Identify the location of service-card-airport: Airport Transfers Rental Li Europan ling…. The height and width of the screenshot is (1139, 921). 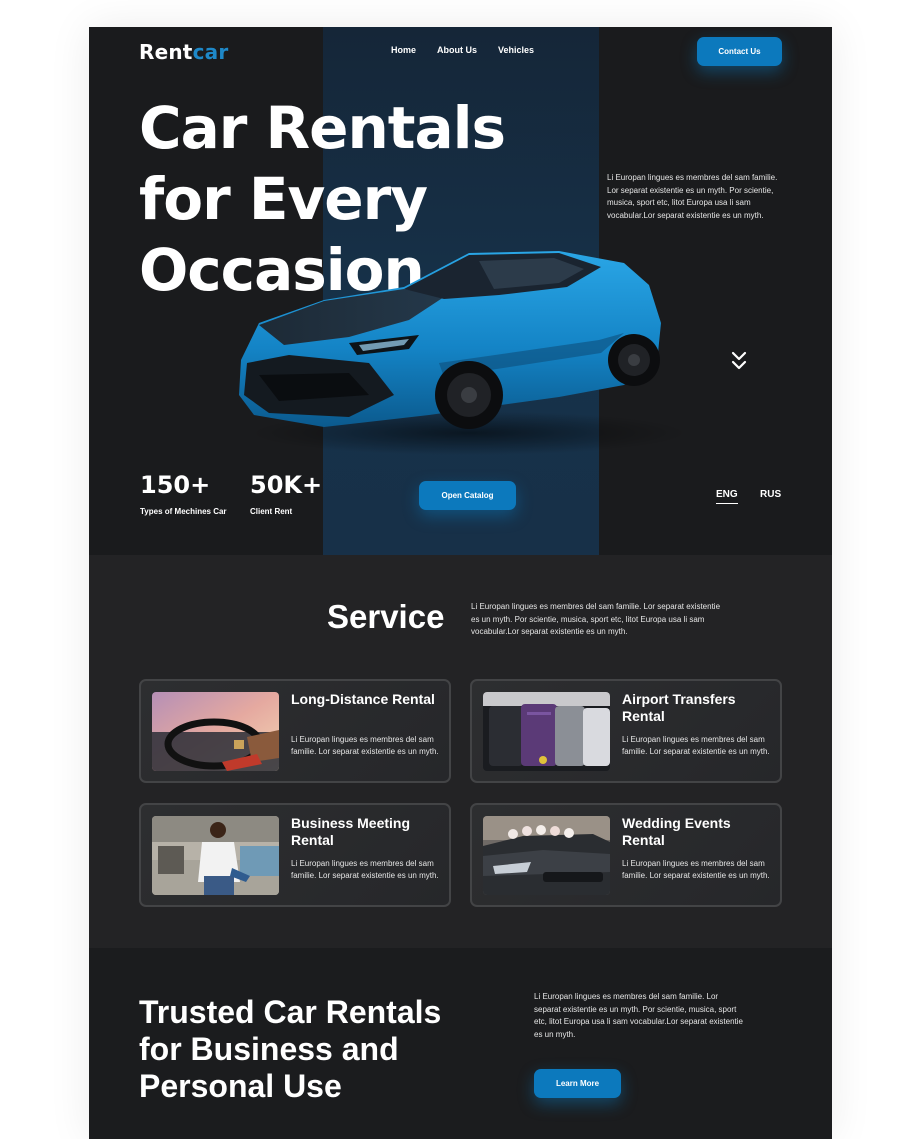
(626, 731).